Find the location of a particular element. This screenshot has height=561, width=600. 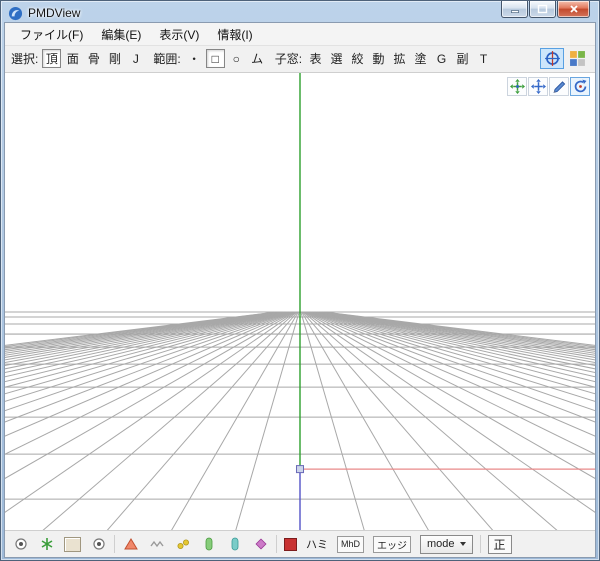

cyan-capsule-icon is located at coordinates (234, 544).